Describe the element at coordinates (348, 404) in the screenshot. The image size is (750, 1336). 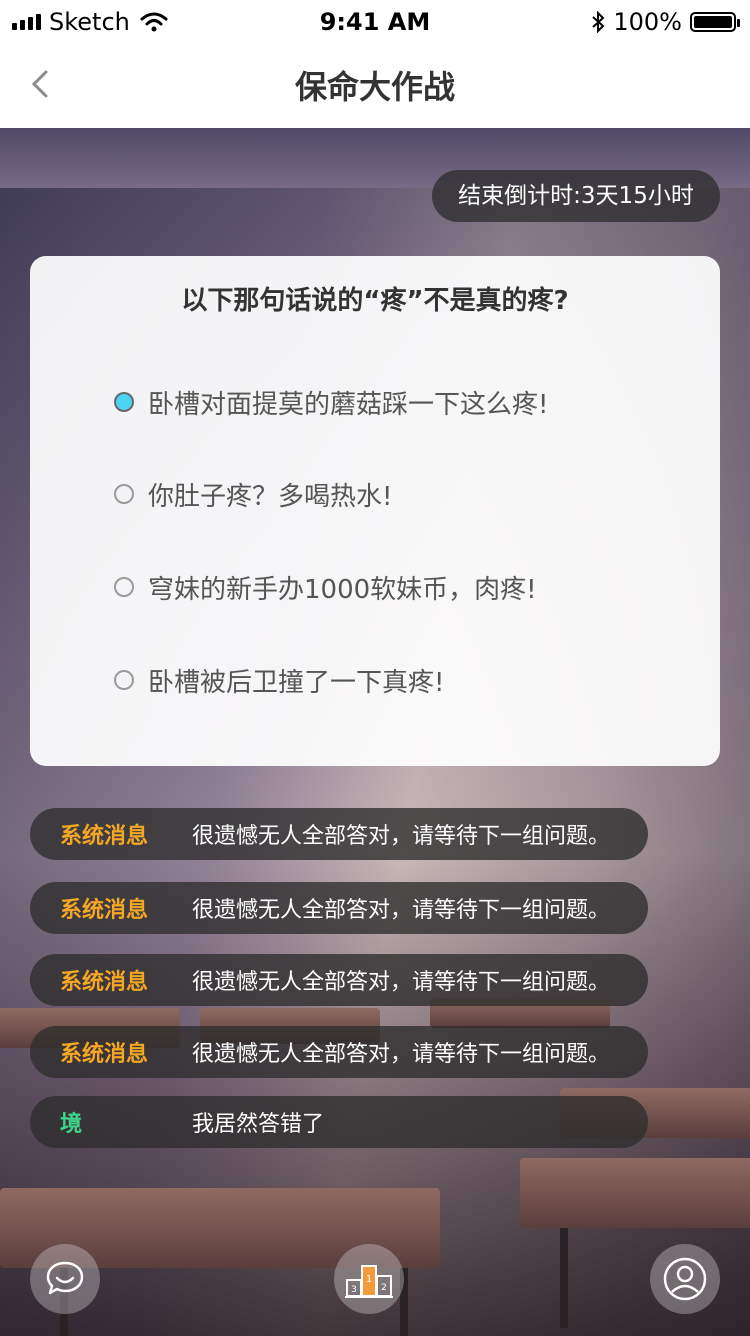
I see `option-label: 卧槽对面提莫的蘑菇踩一下这么疼!` at that location.